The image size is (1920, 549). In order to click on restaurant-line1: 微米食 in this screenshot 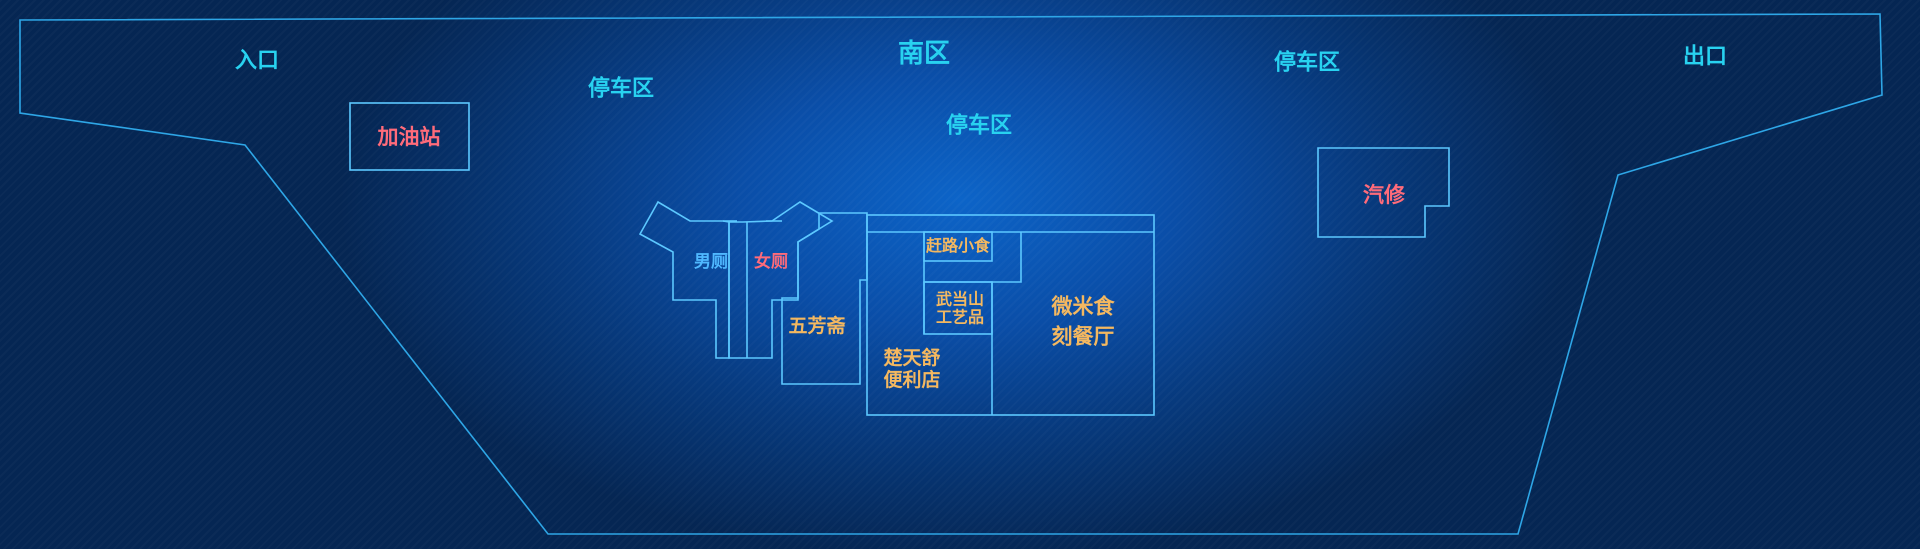, I will do `click(1083, 306)`.